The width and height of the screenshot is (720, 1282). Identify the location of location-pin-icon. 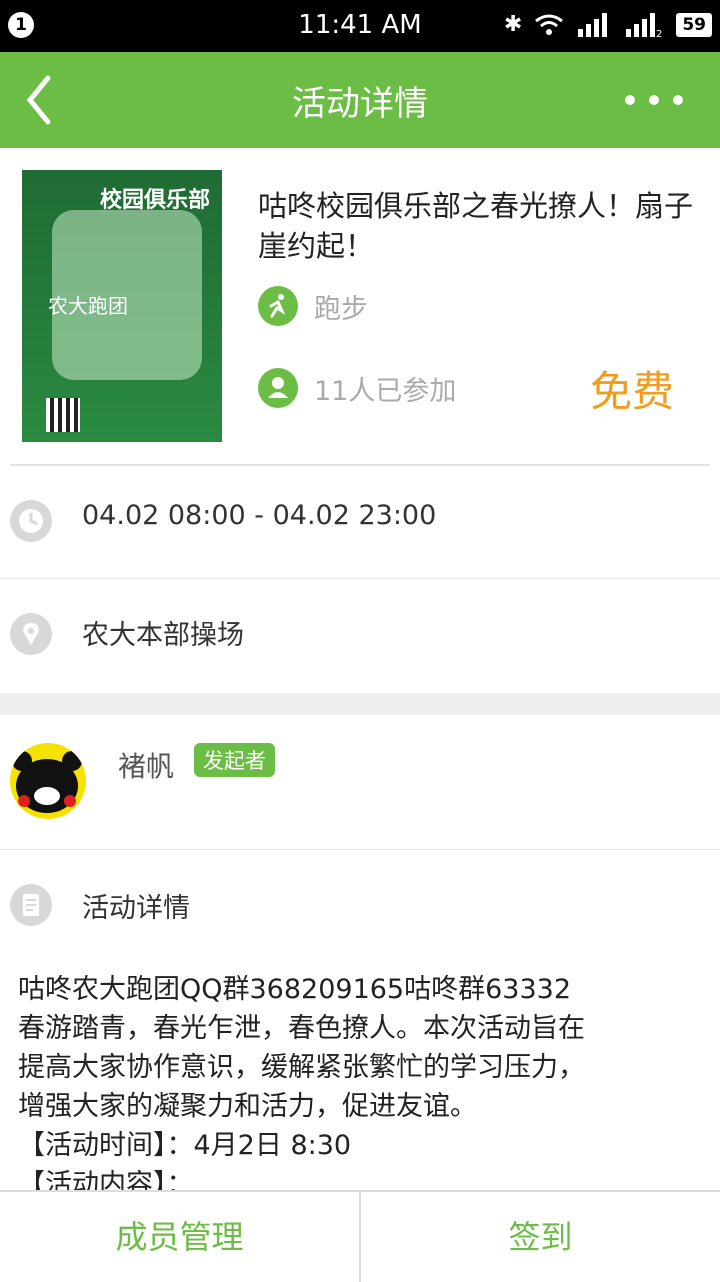
(31, 634).